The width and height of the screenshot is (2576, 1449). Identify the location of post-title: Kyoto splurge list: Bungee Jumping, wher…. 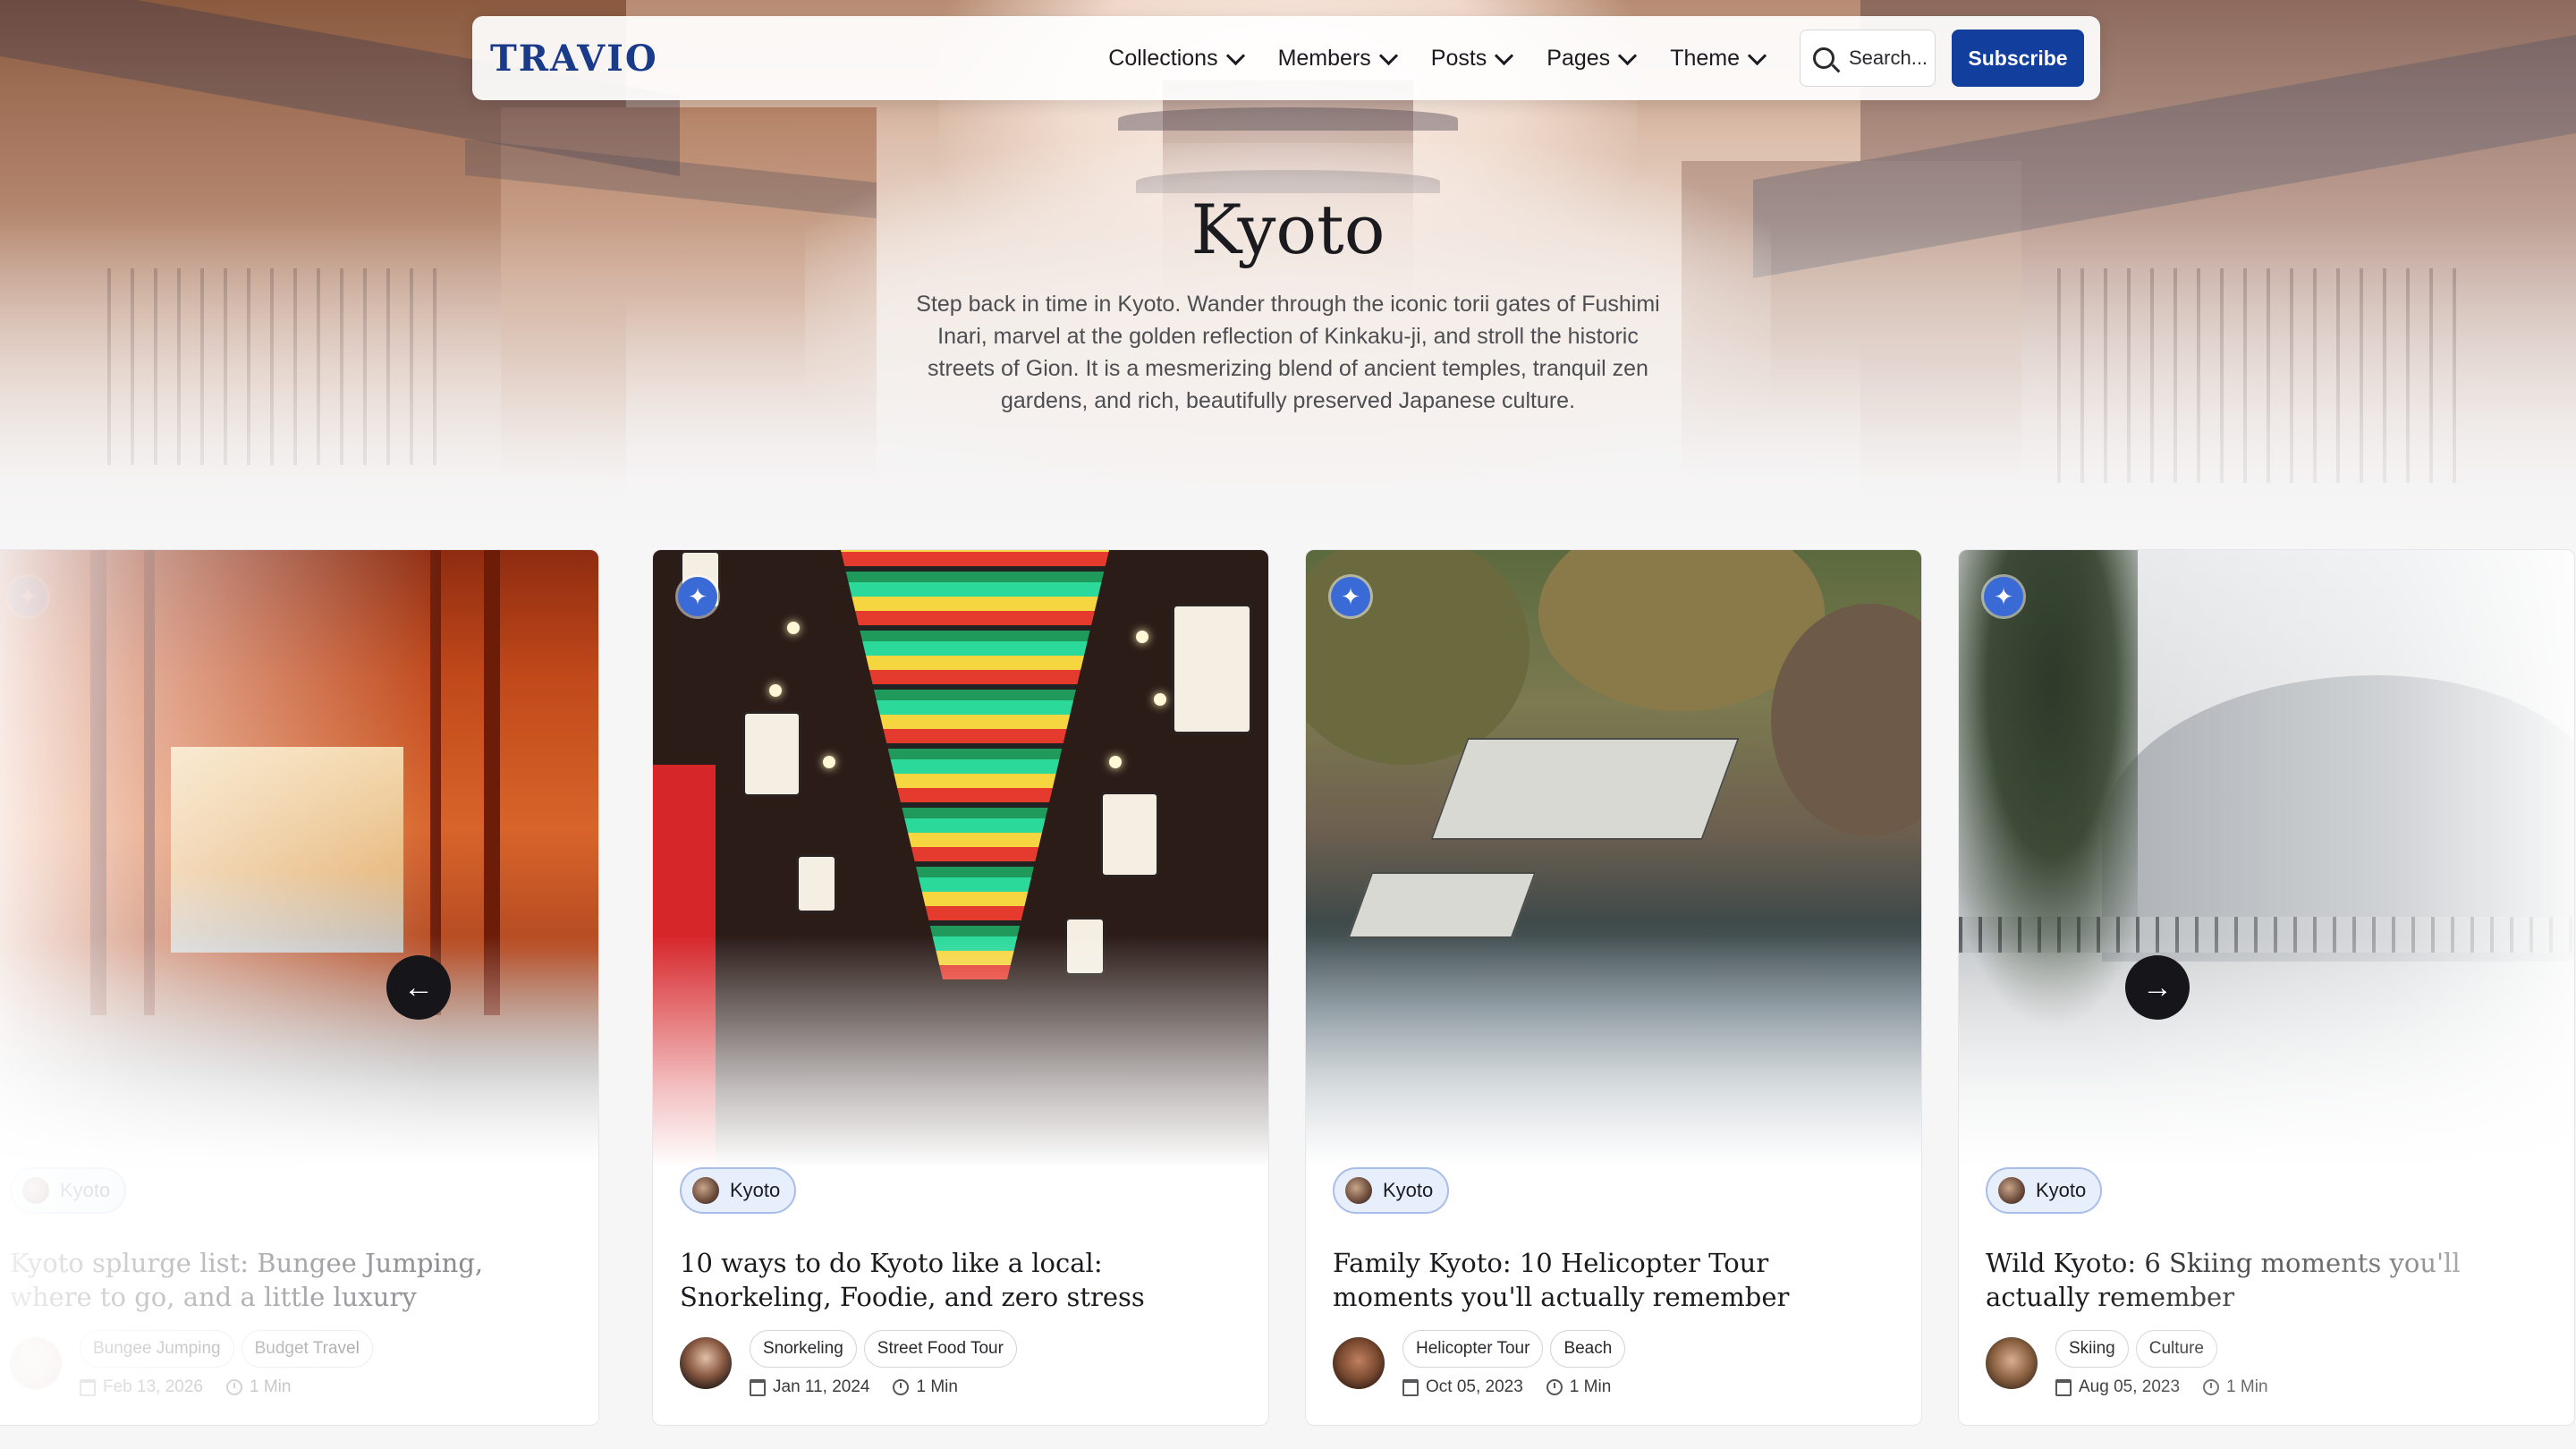
(291, 1280).